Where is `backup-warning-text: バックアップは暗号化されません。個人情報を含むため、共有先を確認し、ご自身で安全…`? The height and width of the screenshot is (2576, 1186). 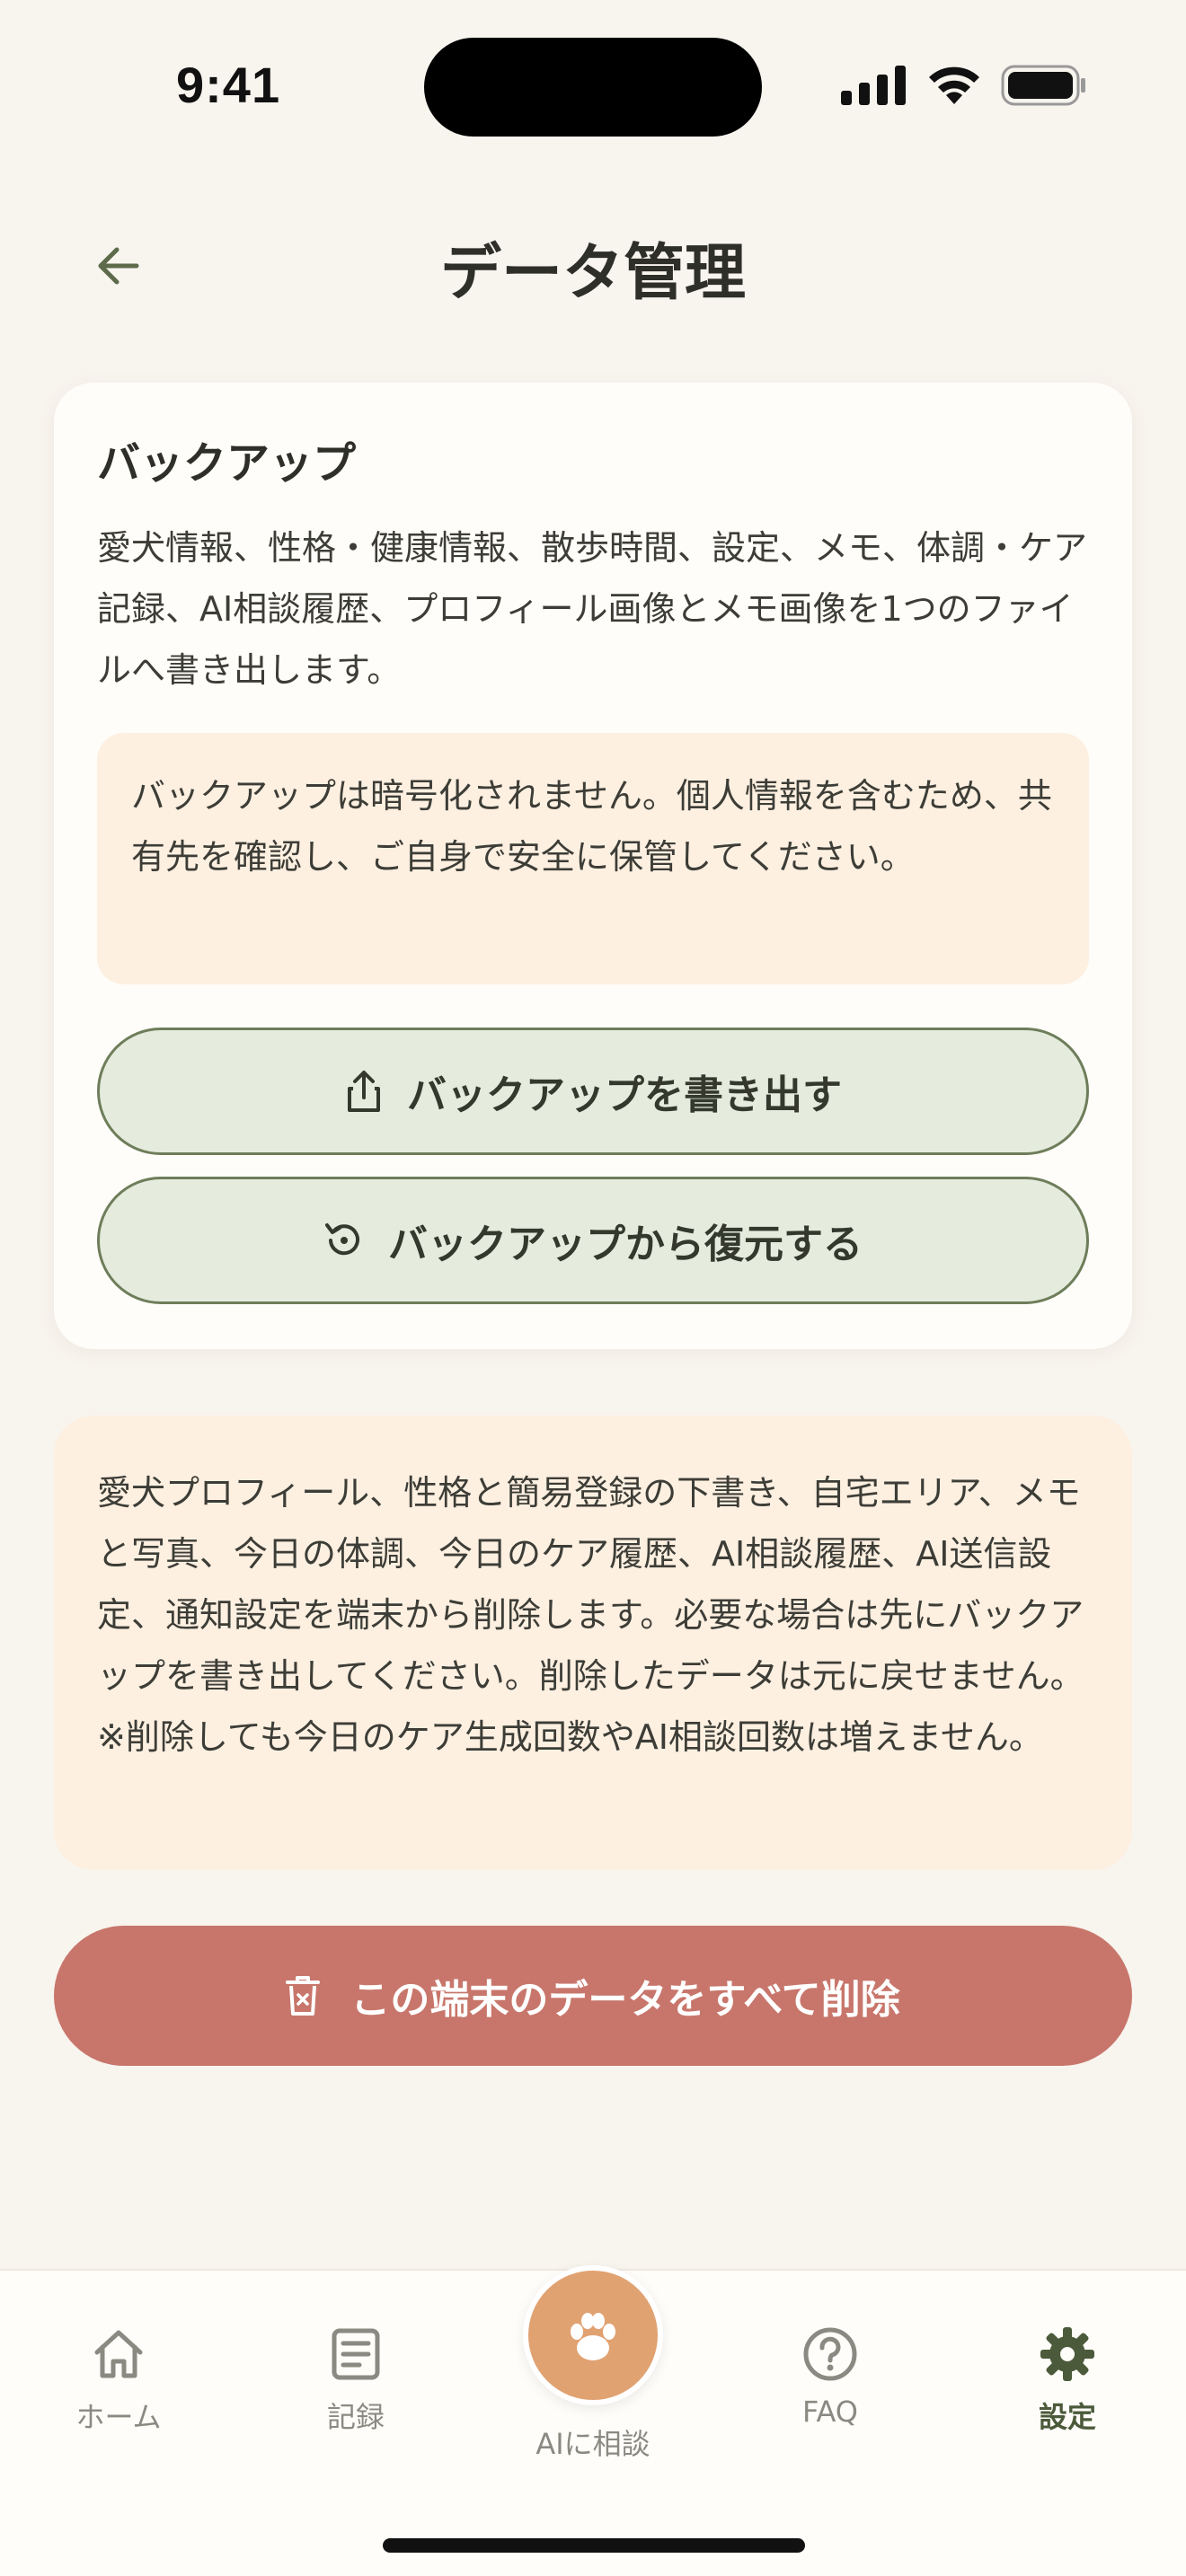
backup-warning-text: バックアップは暗号化されません。個人情報を含むため、共有先を確認し、ご自身で安全… is located at coordinates (591, 826).